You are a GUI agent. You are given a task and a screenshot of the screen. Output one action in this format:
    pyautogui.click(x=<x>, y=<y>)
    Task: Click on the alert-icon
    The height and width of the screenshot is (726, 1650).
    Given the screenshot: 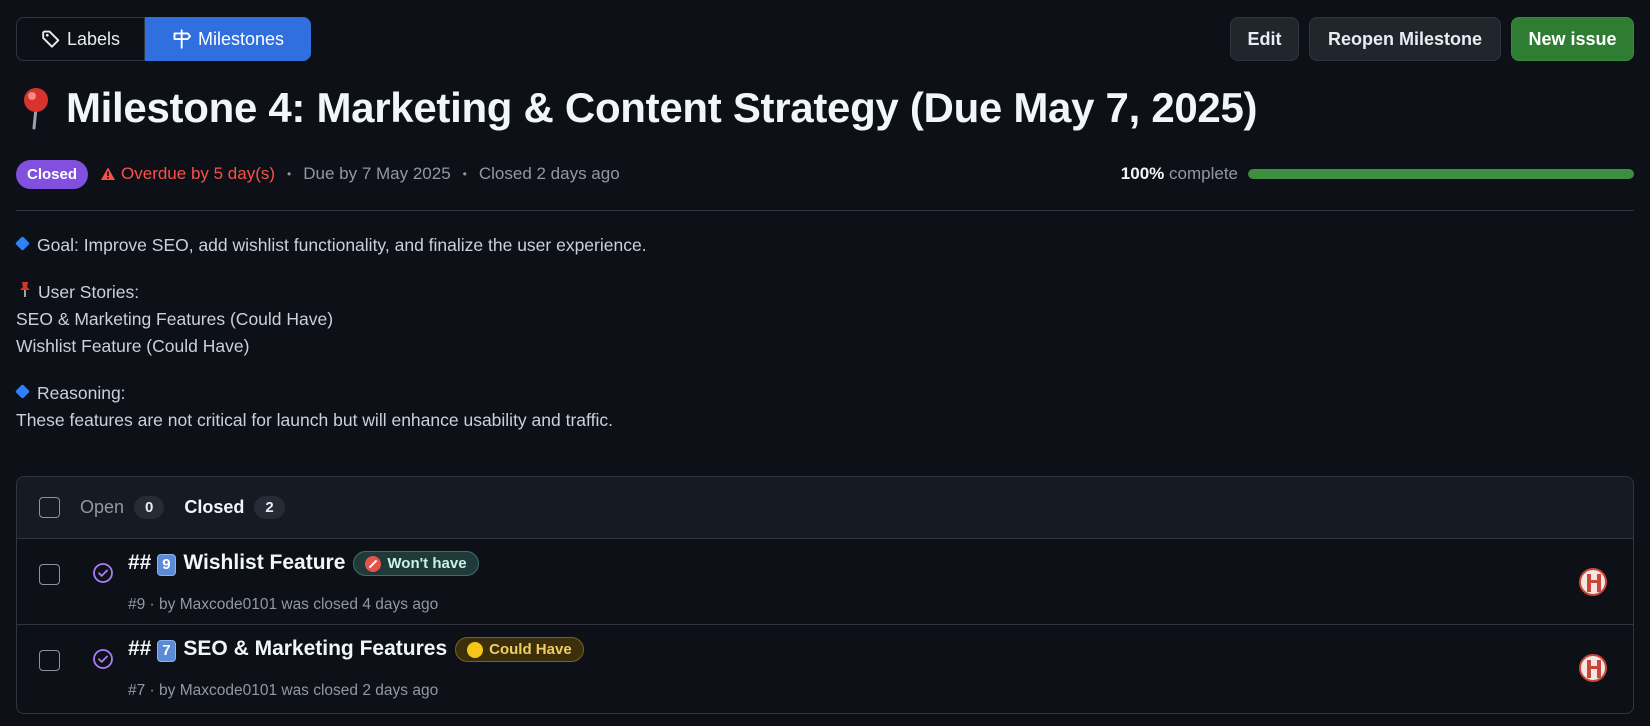 What is the action you would take?
    pyautogui.click(x=108, y=173)
    